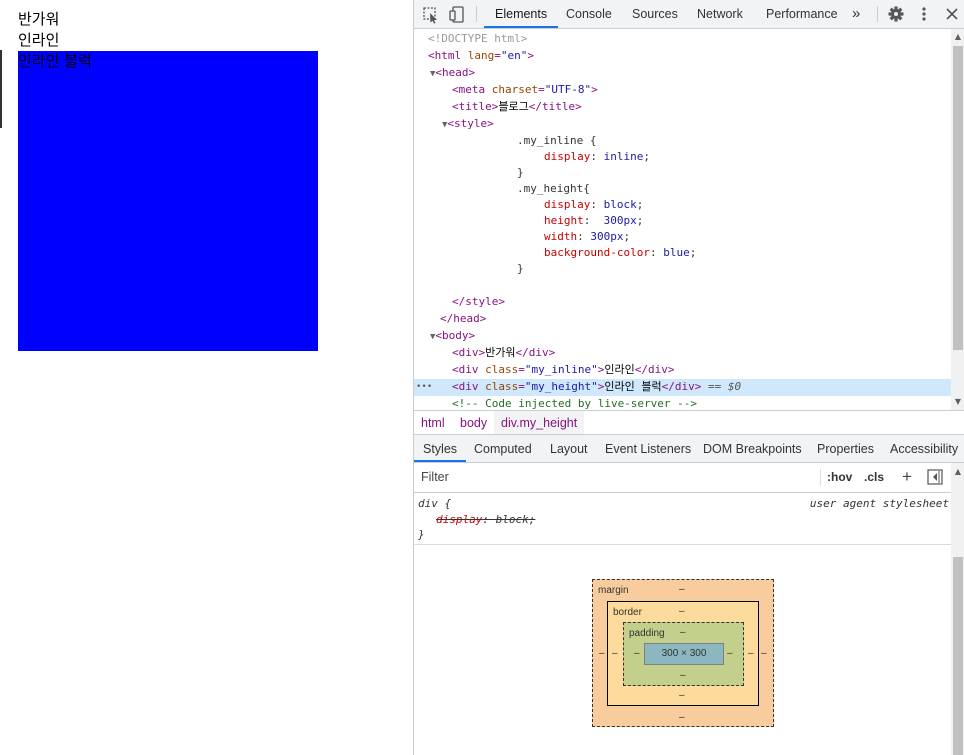  I want to click on tab-network: Network, so click(720, 14).